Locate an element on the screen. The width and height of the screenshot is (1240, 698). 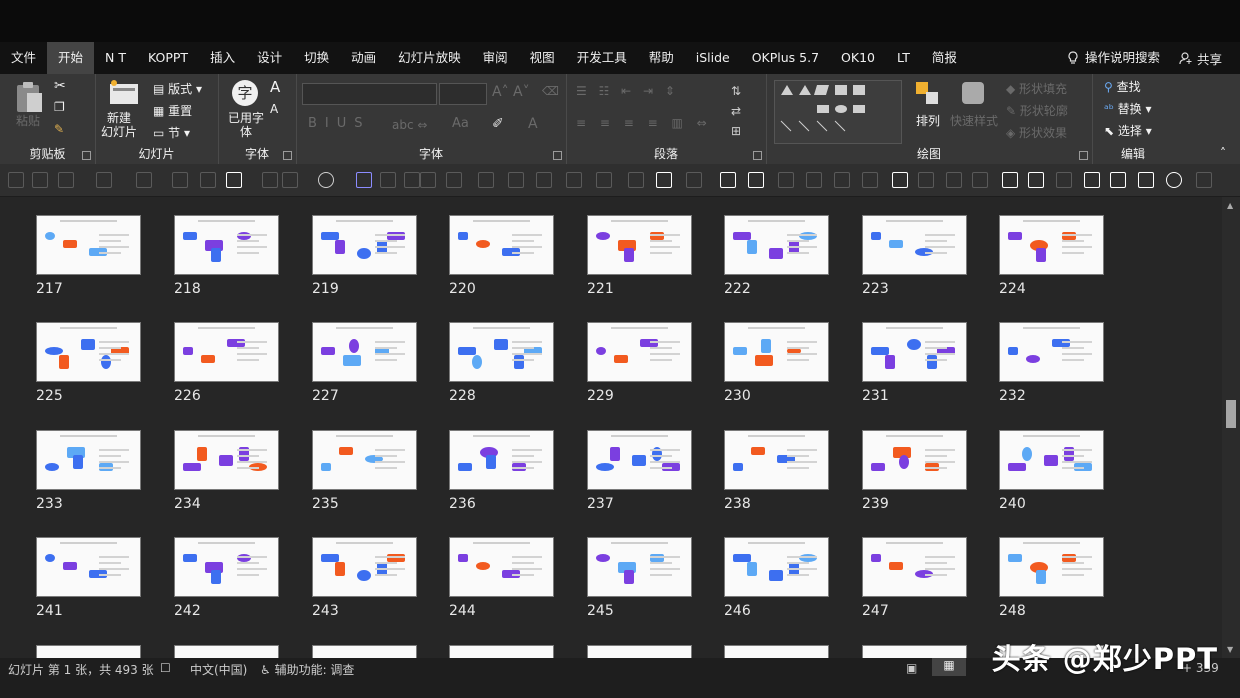
qat-tool-10-icon is located at coordinates (326, 180).